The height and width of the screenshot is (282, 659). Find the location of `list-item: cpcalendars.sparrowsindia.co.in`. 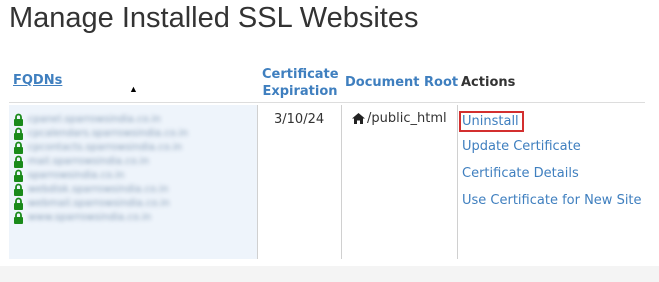

list-item: cpcalendars.sparrowsindia.co.in is located at coordinates (100, 133).